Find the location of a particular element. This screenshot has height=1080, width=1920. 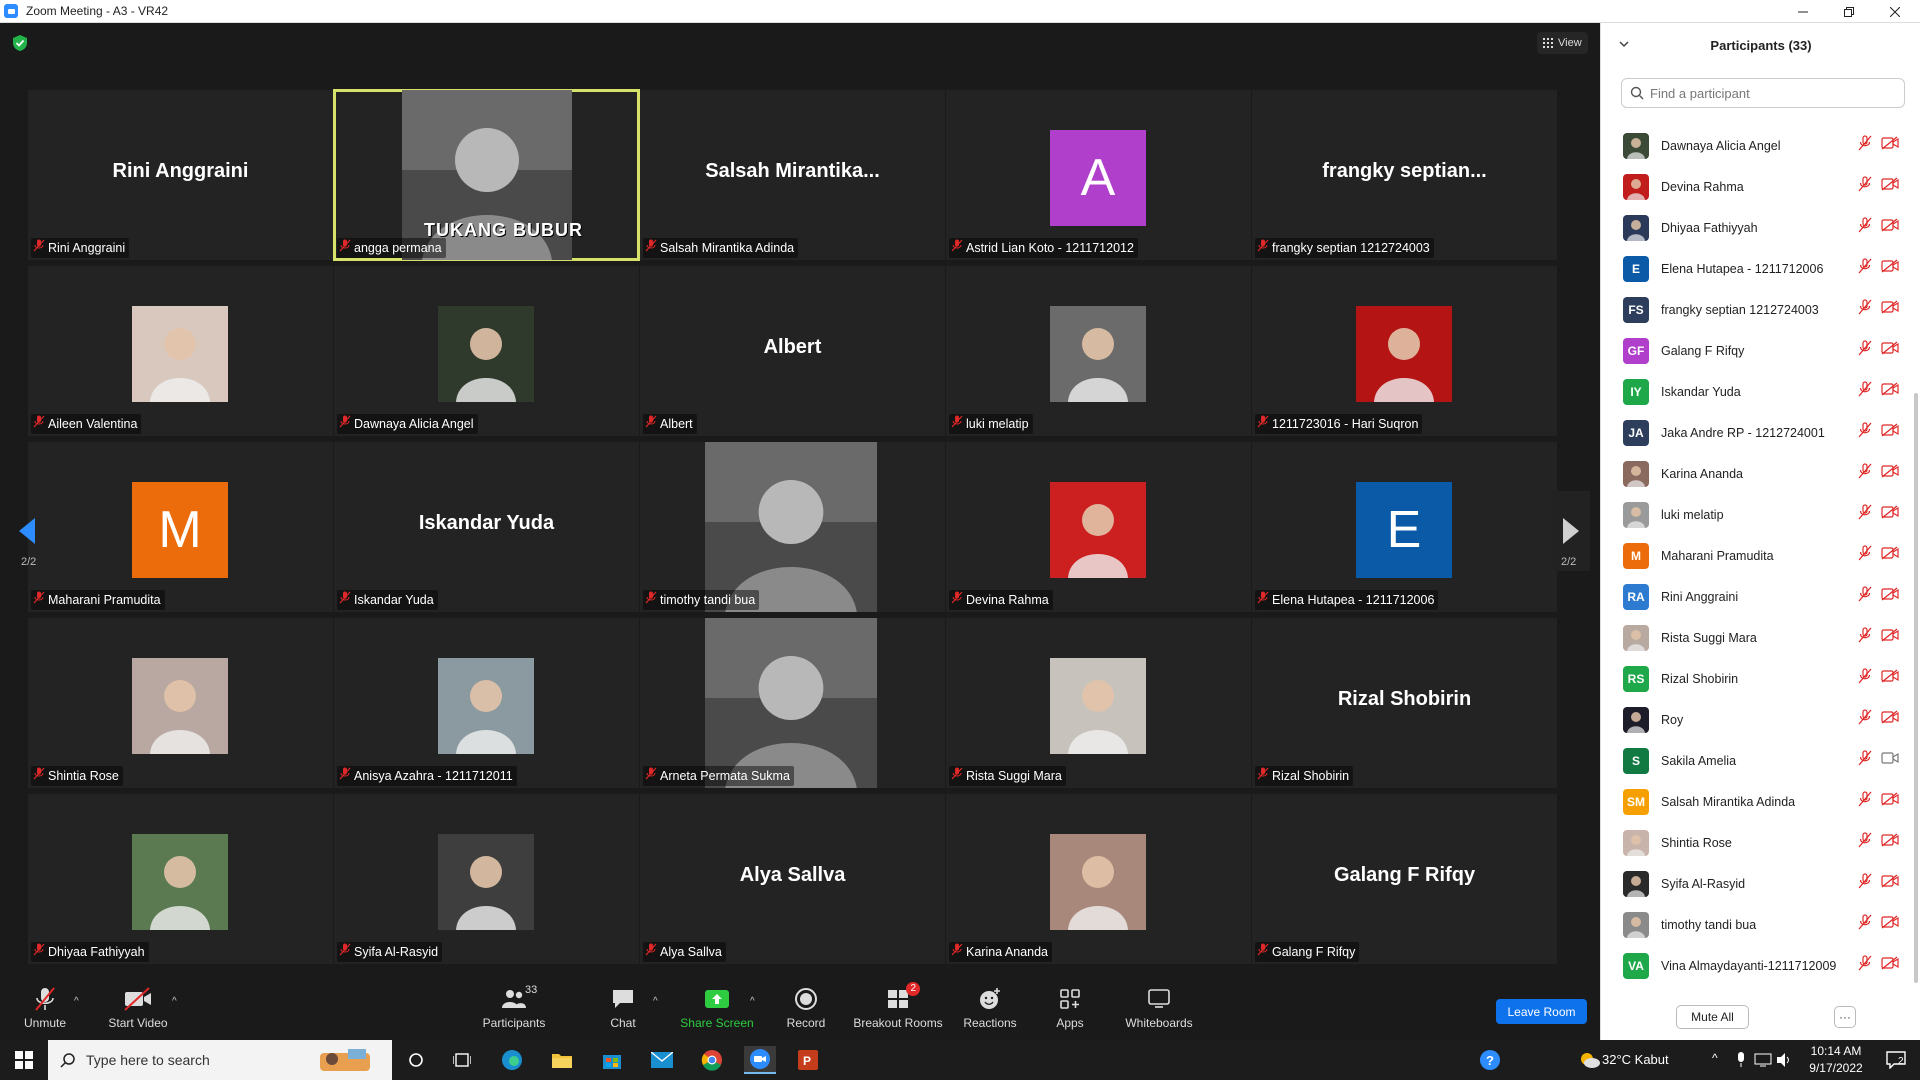

participant-row-vina-almaydayanti-1211712009: VA Vina Almaydayanti-1211712009 is located at coordinates (1756, 965).